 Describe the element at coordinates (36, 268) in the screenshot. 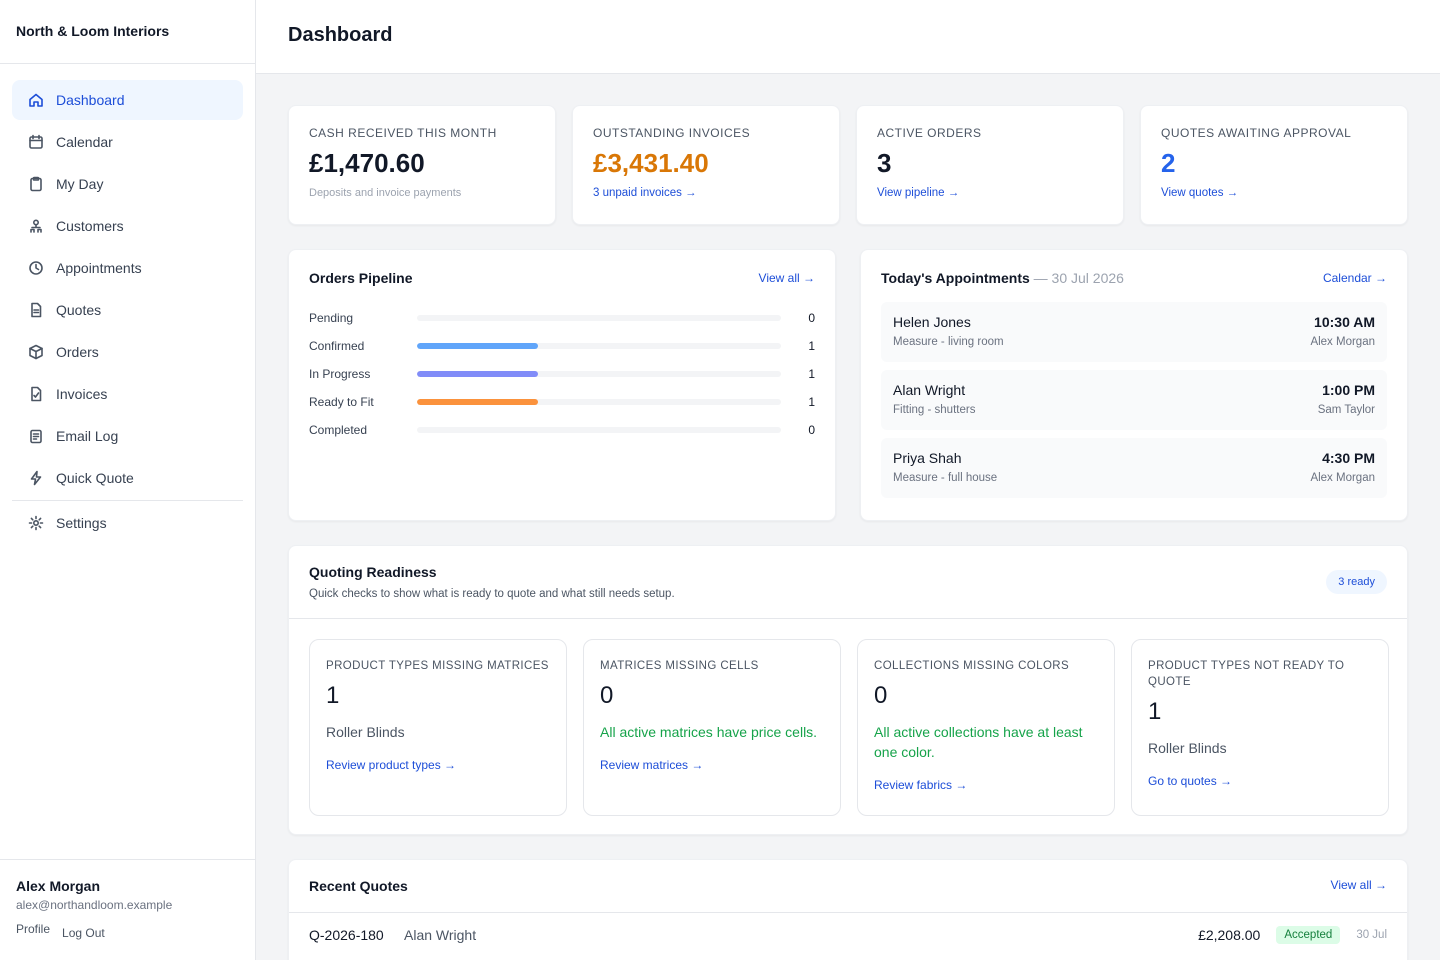

I see `clock-icon` at that location.